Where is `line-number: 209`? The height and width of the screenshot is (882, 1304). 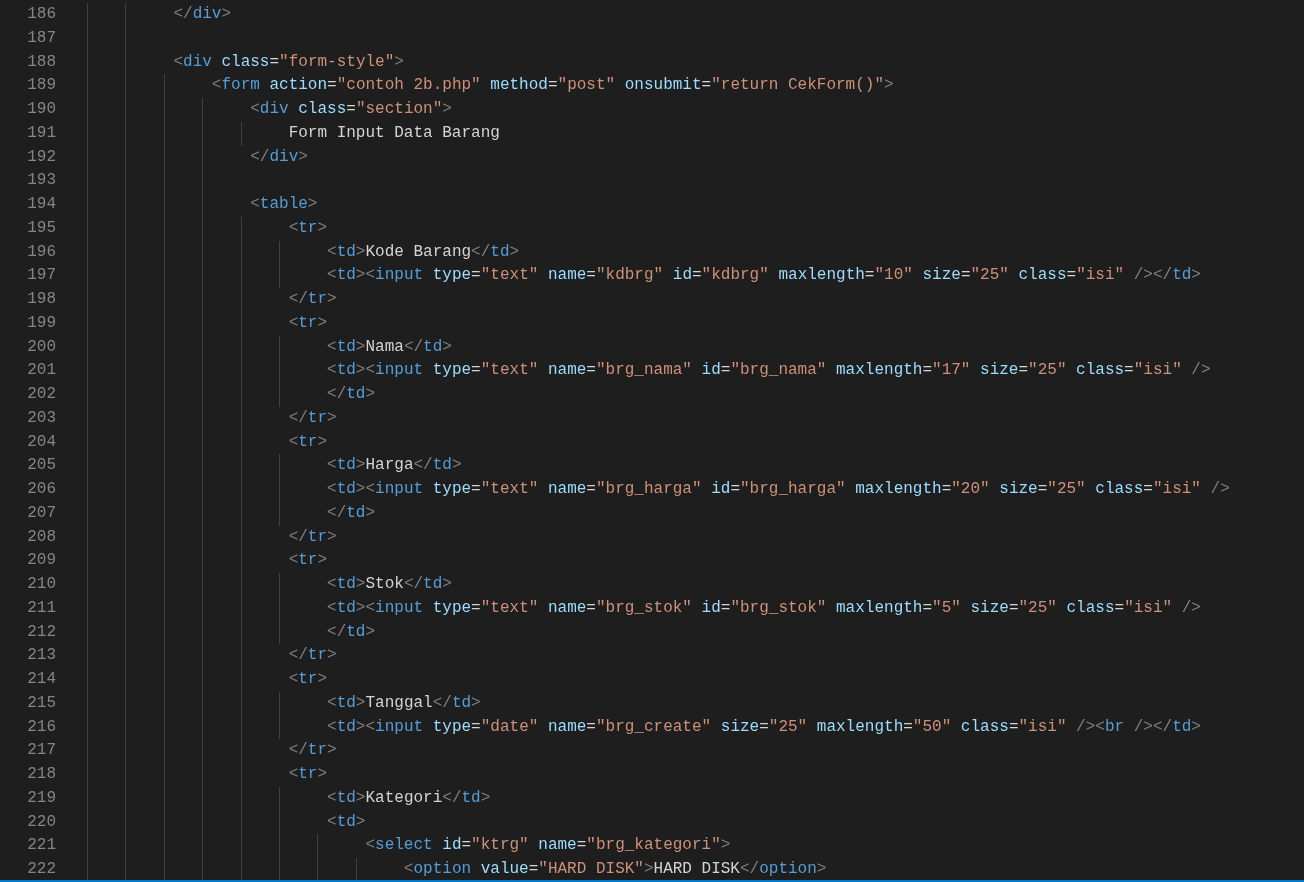
line-number: 209 is located at coordinates (41, 561).